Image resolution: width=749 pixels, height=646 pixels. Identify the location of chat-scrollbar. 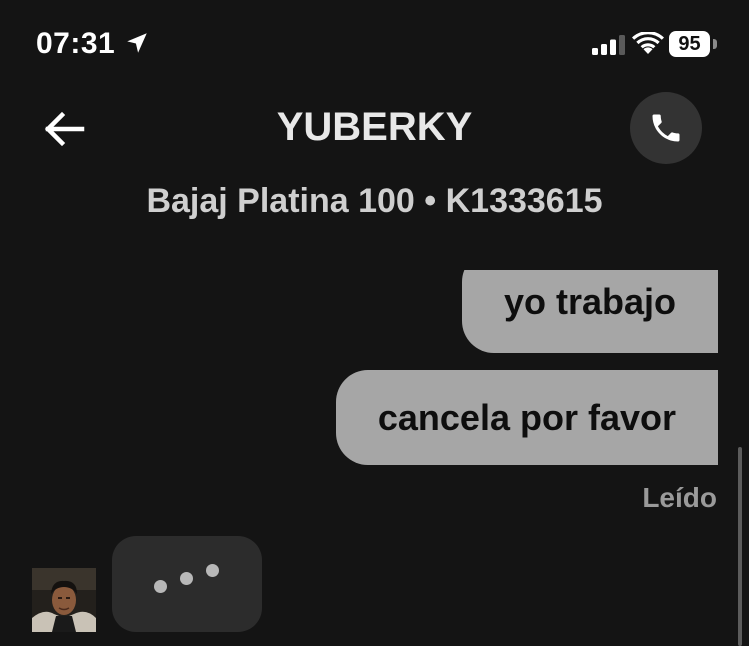
(740, 546).